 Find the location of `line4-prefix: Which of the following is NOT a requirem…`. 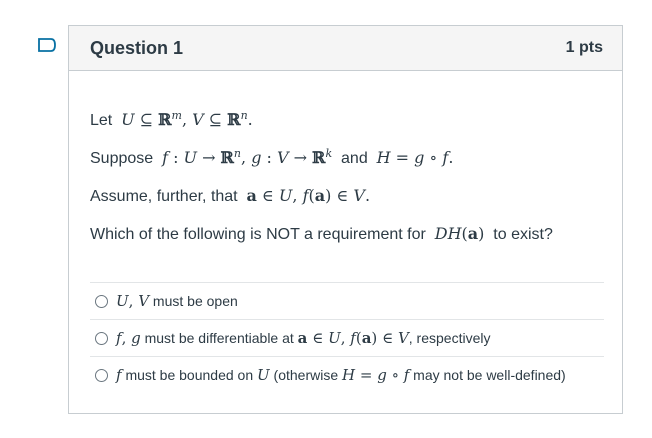

line4-prefix: Which of the following is NOT a requirem… is located at coordinates (260, 234).